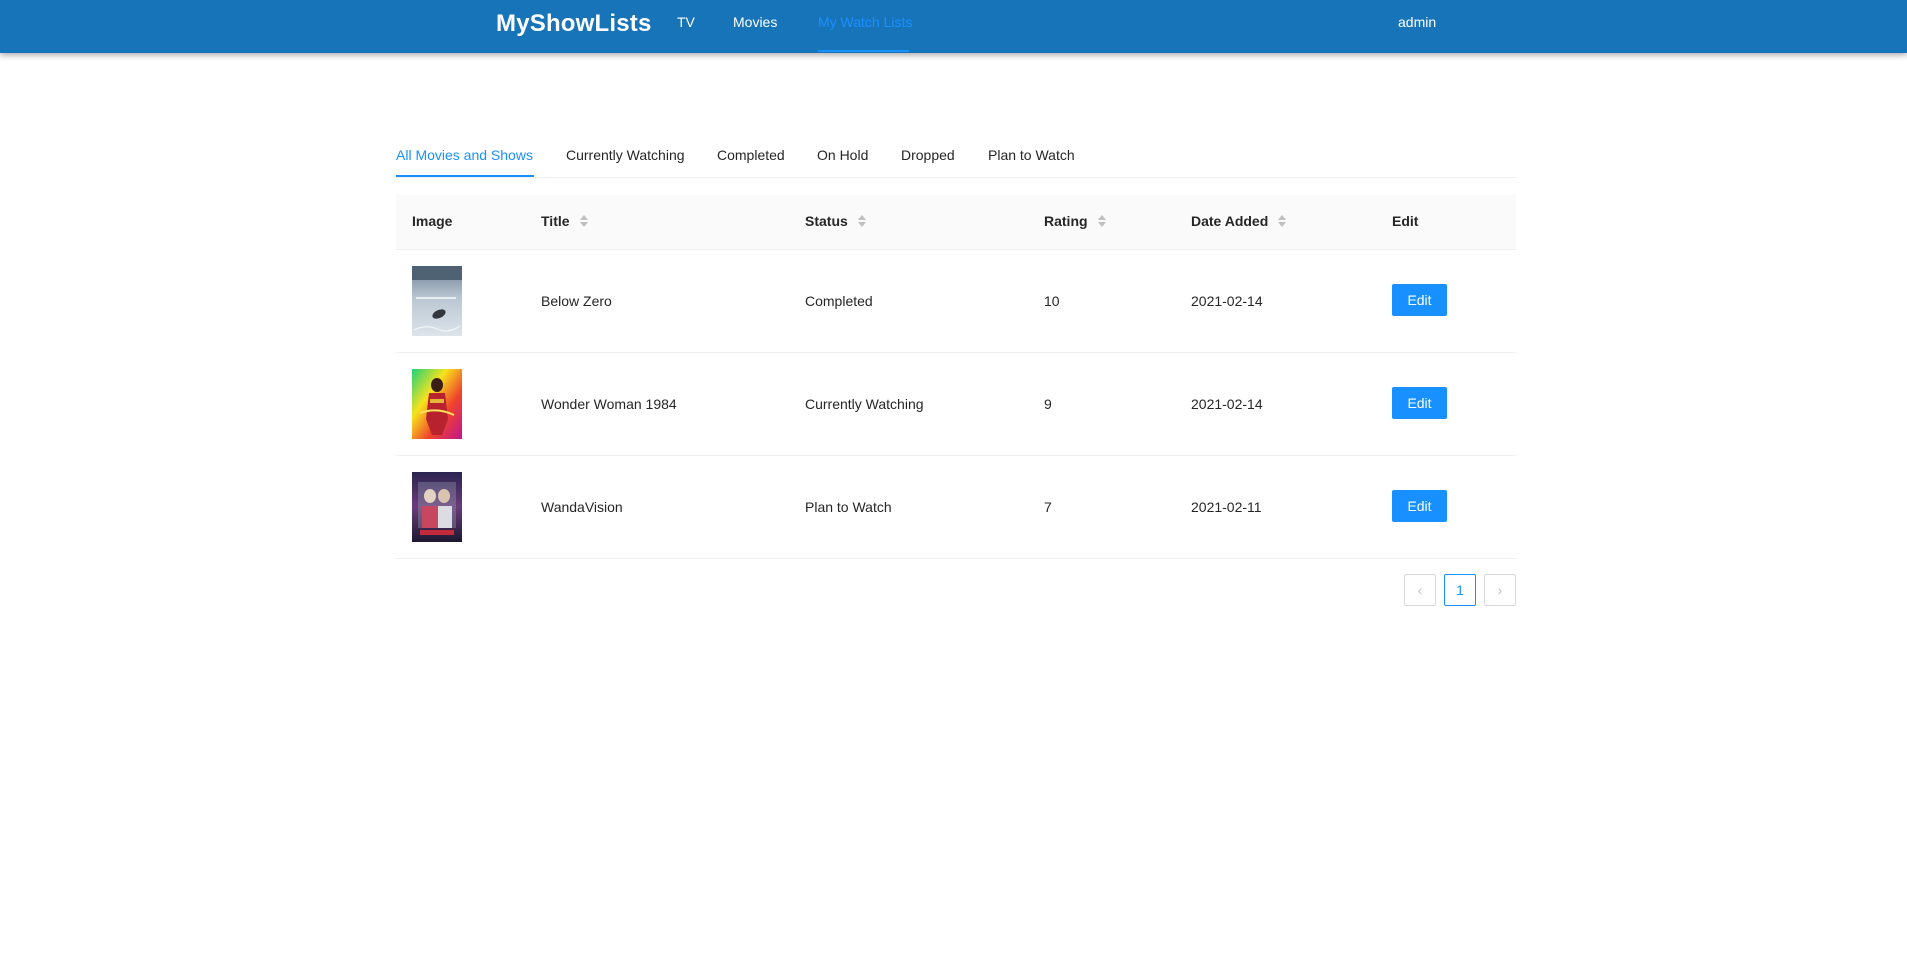  I want to click on nav-movies: Movies, so click(755, 22).